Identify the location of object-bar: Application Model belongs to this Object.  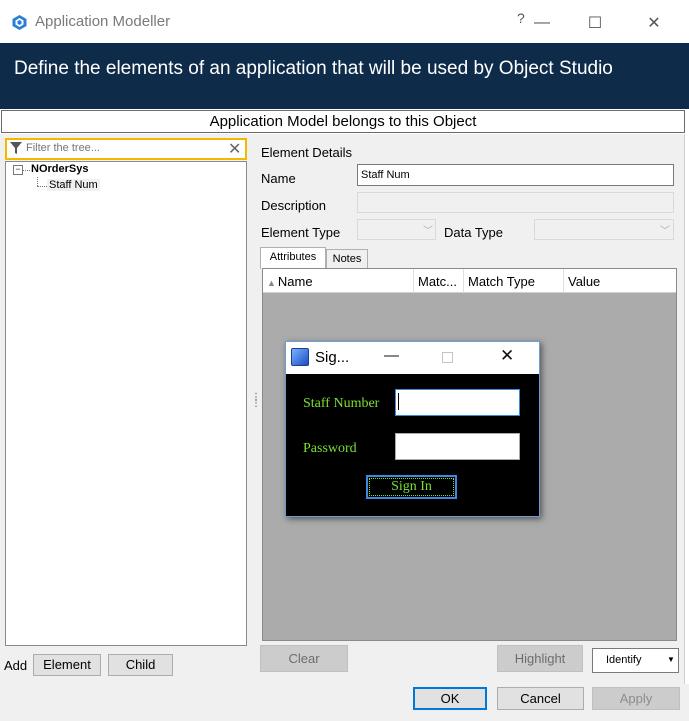
(343, 121).